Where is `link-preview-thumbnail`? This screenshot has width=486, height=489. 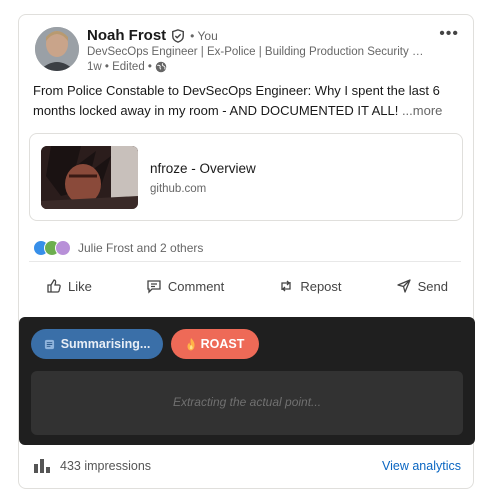
link-preview-thumbnail is located at coordinates (89, 177).